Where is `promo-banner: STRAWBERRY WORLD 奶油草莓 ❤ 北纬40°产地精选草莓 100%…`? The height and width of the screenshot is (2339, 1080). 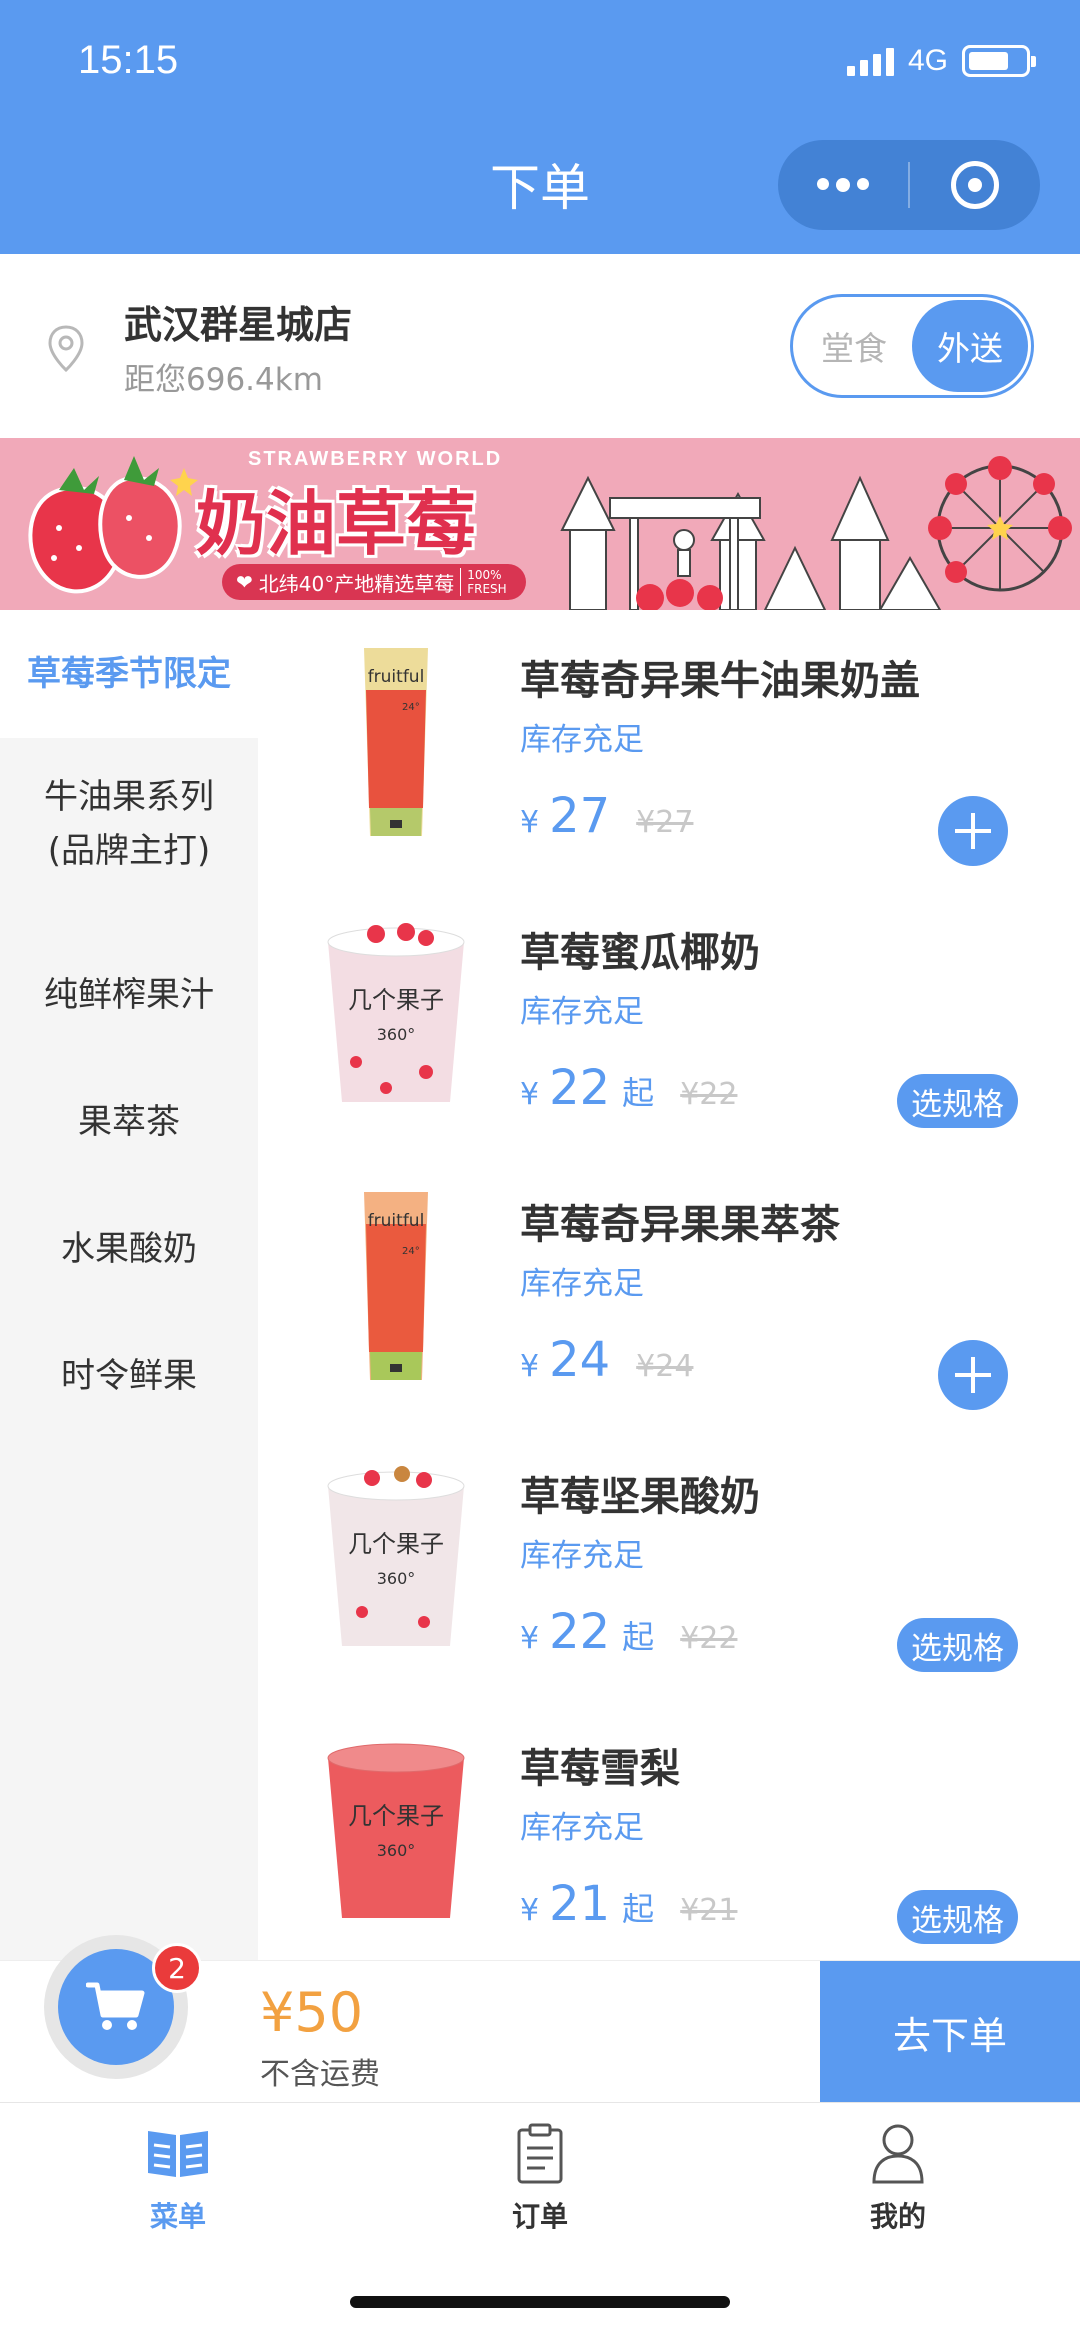 promo-banner: STRAWBERRY WORLD 奶油草莓 ❤ 北纬40°产地精选草莓 100%… is located at coordinates (540, 524).